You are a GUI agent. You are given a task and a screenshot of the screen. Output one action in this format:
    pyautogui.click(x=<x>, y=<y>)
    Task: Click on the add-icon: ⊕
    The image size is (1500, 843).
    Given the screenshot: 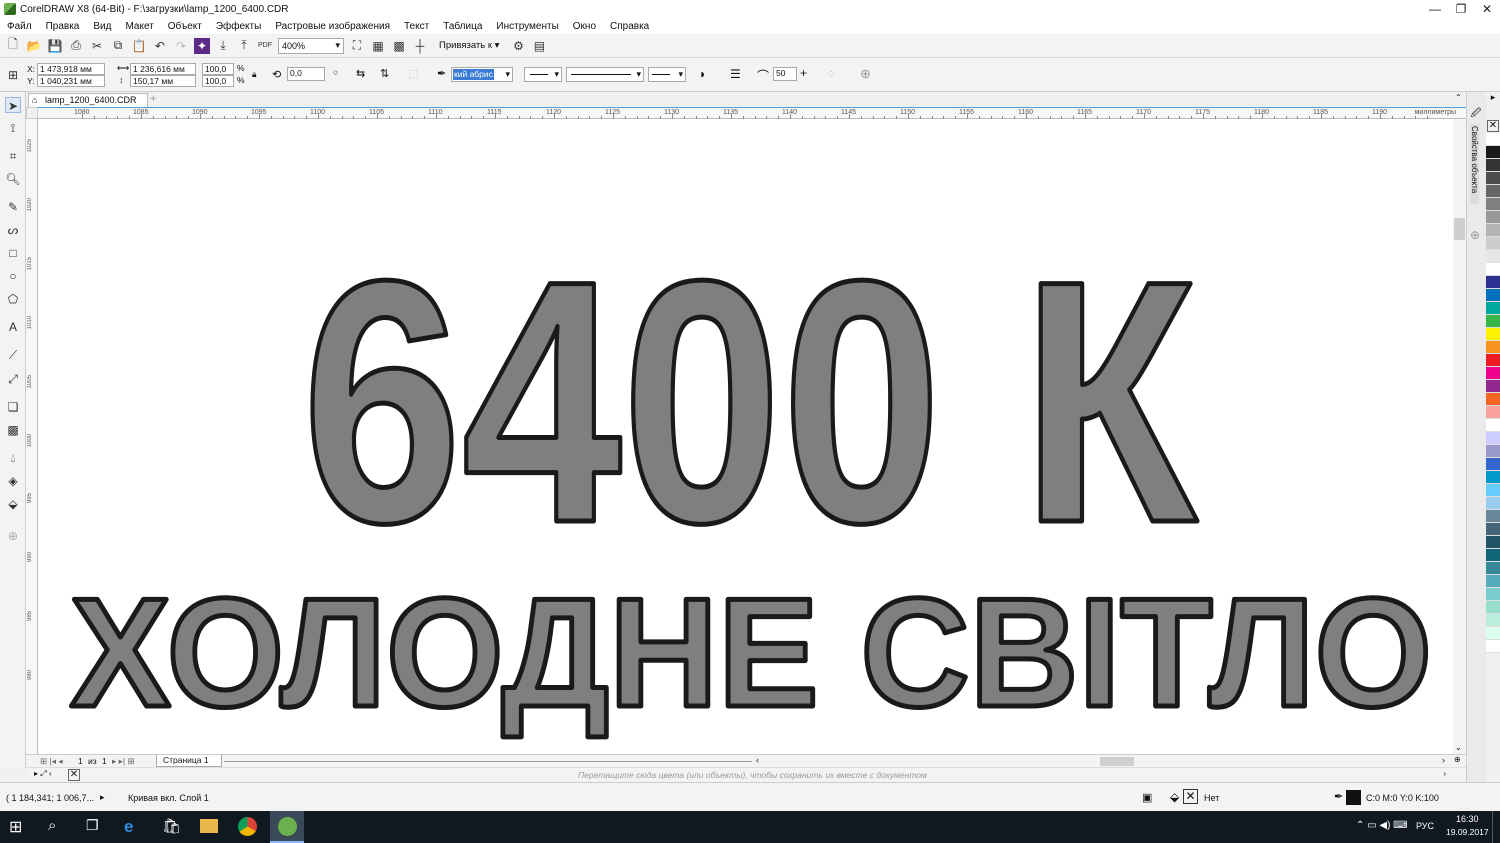 What is the action you would take?
    pyautogui.click(x=865, y=74)
    